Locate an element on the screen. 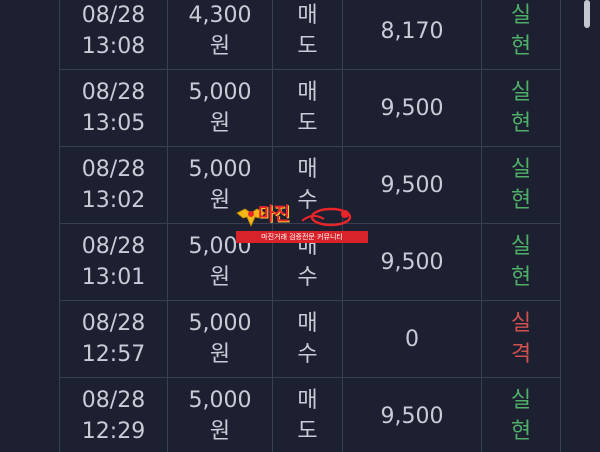 The image size is (600, 452). trade-time-cell: 08/28 13:01 is located at coordinates (113, 262).